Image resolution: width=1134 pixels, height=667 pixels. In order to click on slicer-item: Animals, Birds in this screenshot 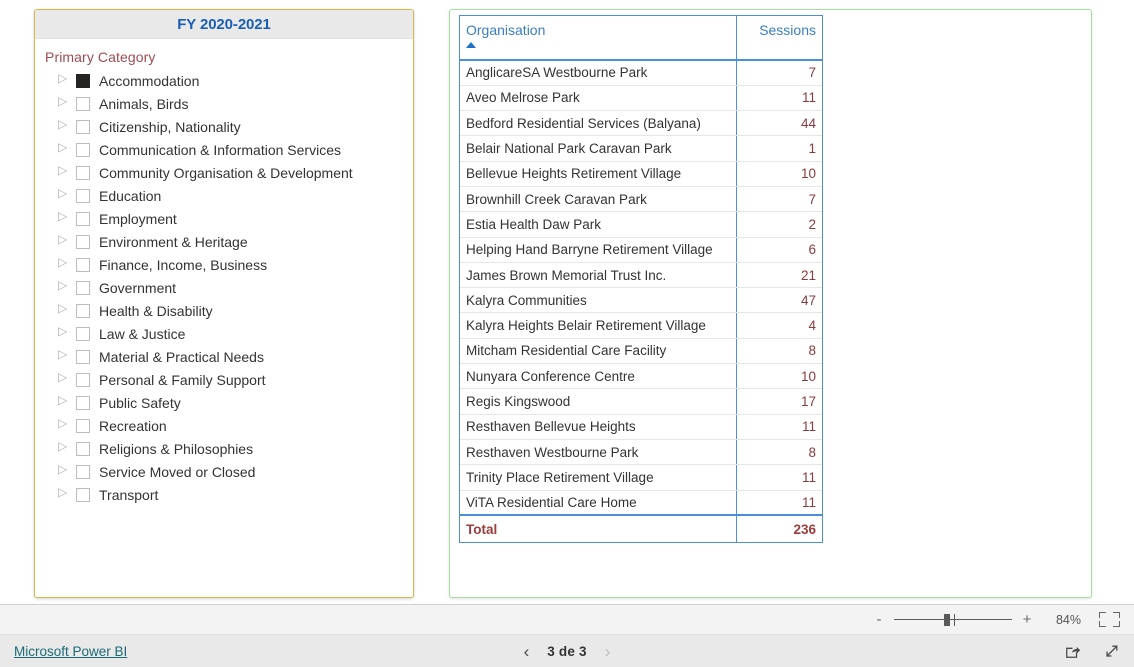, I will do `click(229, 103)`.